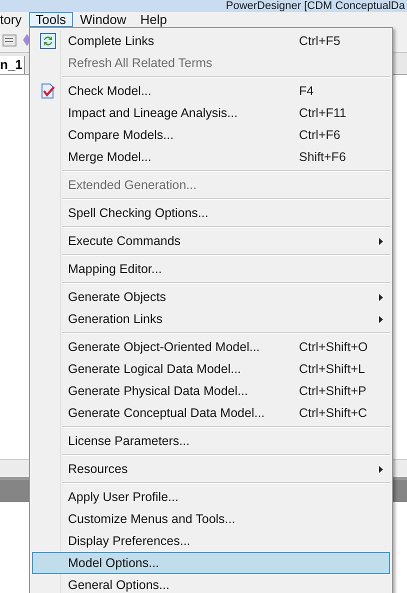 This screenshot has height=593, width=407. What do you see at coordinates (211, 241) in the screenshot?
I see `menu-item: Execute Commands` at bounding box center [211, 241].